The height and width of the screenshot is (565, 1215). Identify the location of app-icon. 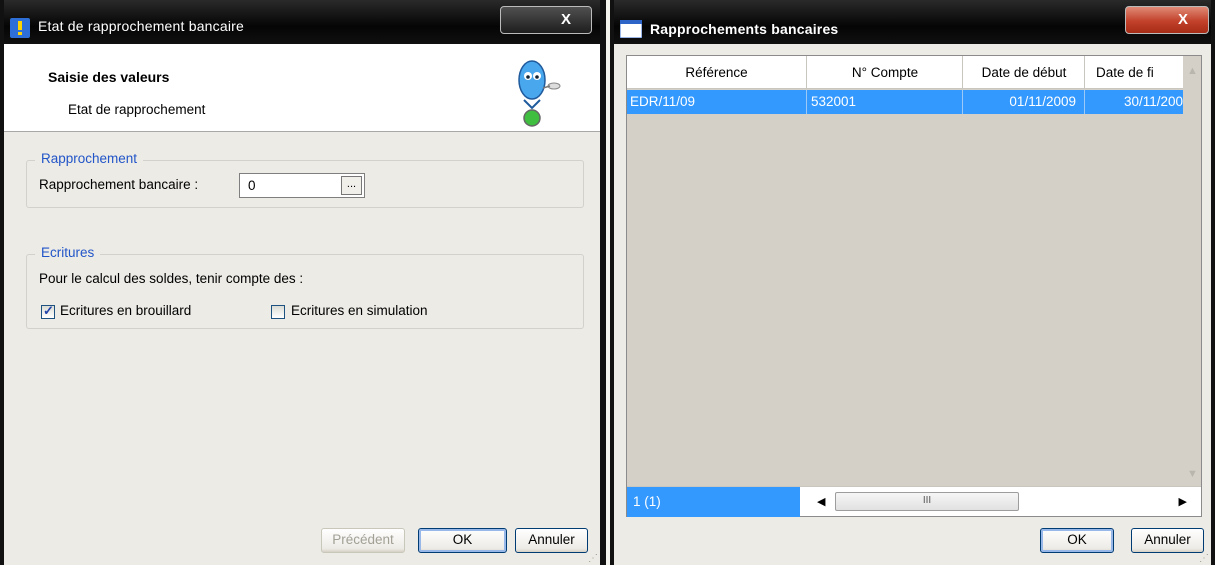
(20, 28).